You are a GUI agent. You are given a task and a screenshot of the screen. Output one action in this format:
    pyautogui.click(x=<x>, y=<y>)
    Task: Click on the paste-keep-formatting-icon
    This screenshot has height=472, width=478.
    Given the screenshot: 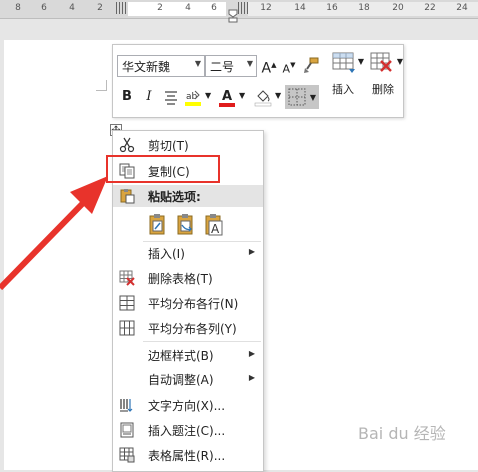 What is the action you would take?
    pyautogui.click(x=158, y=225)
    